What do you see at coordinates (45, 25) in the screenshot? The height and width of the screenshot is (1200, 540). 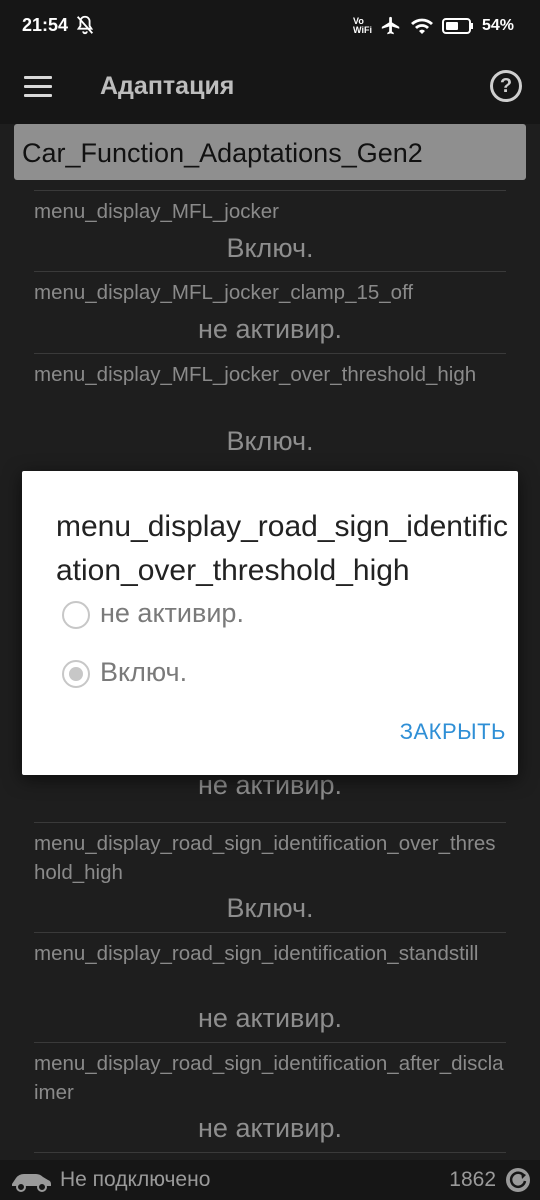 I see `status-time: 21:54` at bounding box center [45, 25].